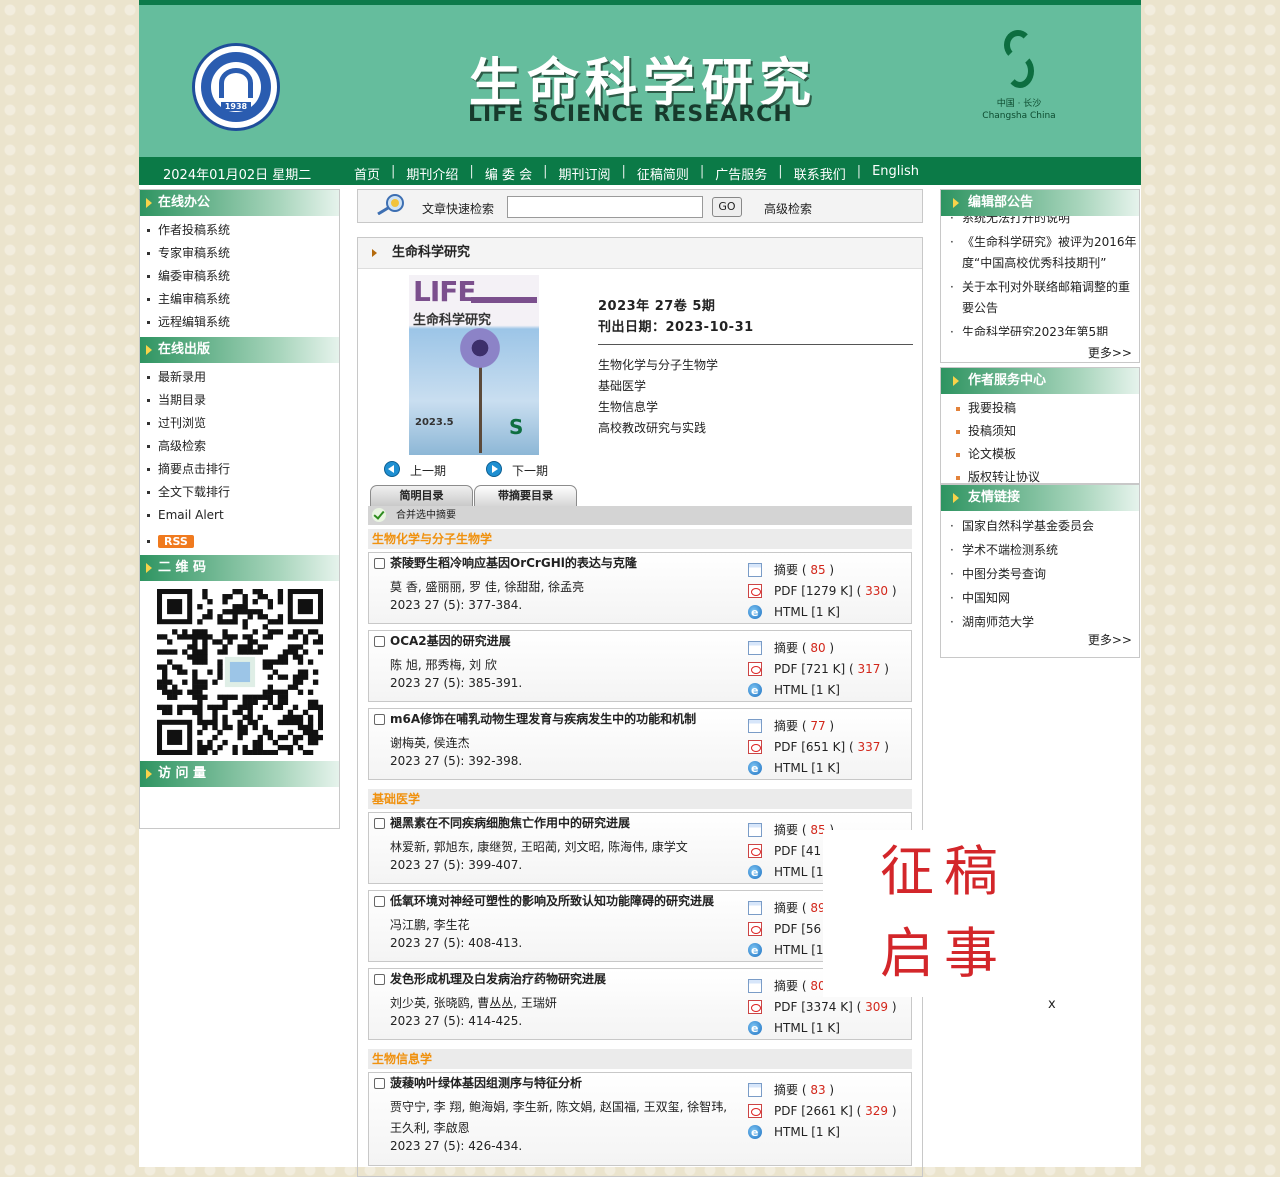 The width and height of the screenshot is (1280, 1177). Describe the element at coordinates (494, 469) in the screenshot. I see `next-issue-icon` at that location.